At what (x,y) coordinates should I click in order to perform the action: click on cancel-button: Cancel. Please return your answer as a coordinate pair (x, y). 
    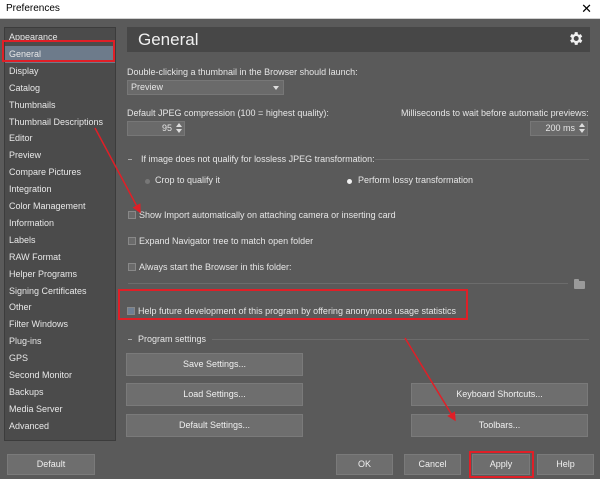
    Looking at the image, I should click on (432, 464).